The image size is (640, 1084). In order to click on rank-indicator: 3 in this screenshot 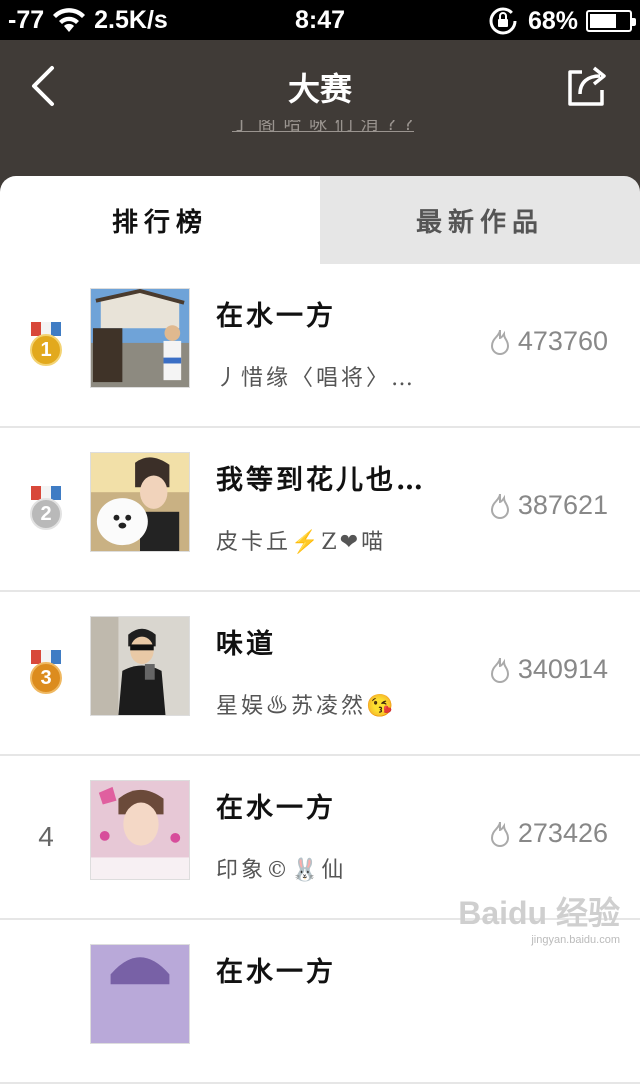, I will do `click(46, 673)`.